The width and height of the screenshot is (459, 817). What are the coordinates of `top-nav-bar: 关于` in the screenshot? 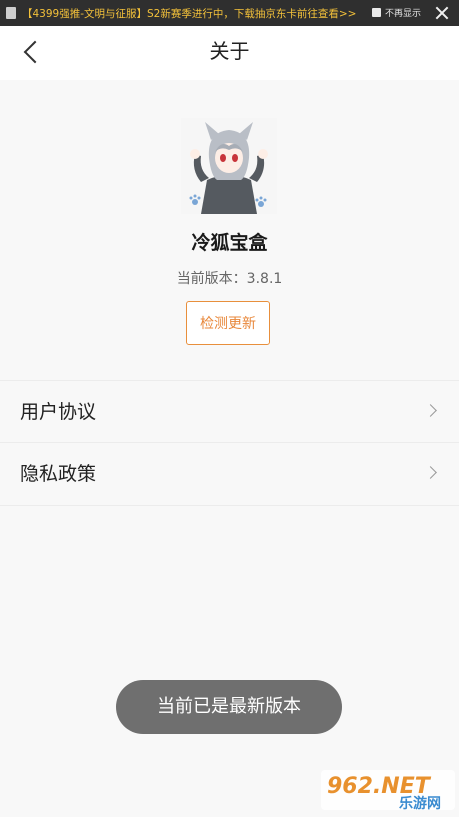 It's located at (229, 53).